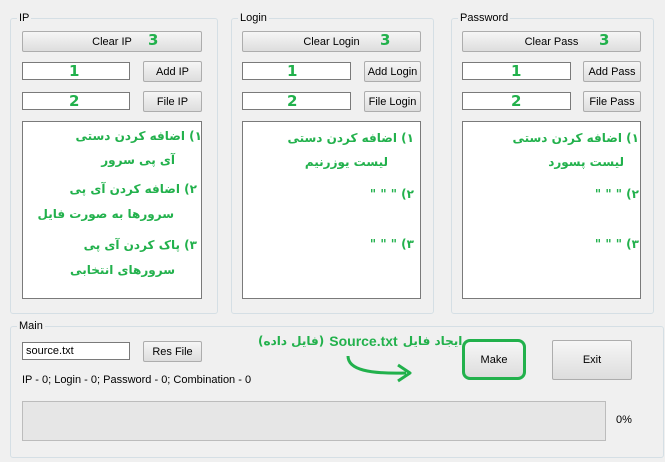 The width and height of the screenshot is (665, 462). I want to click on annotation-make-note: (فایل داده) Source.txt ایجاد فایل, so click(360, 341).